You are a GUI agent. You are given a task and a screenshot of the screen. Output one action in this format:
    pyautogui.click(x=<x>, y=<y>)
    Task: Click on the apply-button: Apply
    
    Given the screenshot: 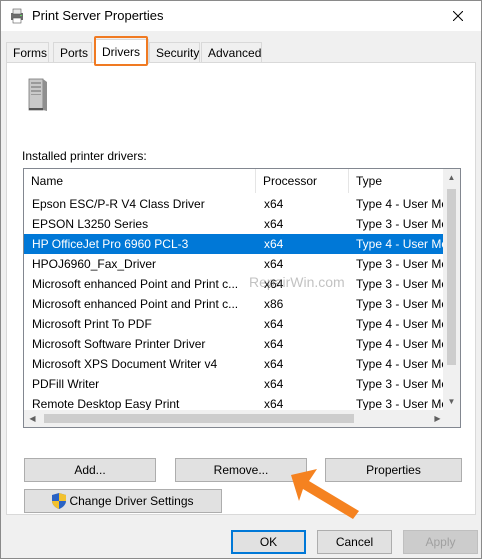 What is the action you would take?
    pyautogui.click(x=440, y=542)
    